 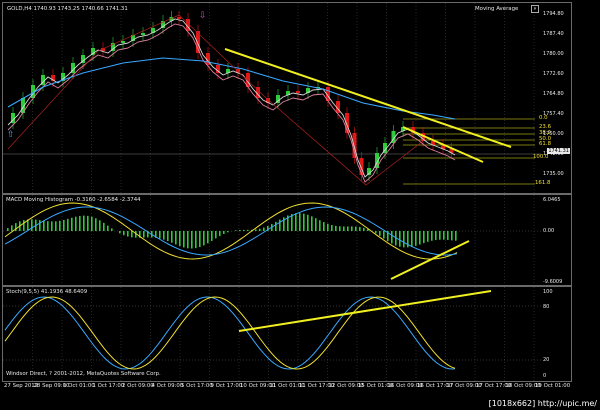 What do you see at coordinates (226, 386) in the screenshot?
I see `time-tick-label: 9 Oct 17:00` at bounding box center [226, 386].